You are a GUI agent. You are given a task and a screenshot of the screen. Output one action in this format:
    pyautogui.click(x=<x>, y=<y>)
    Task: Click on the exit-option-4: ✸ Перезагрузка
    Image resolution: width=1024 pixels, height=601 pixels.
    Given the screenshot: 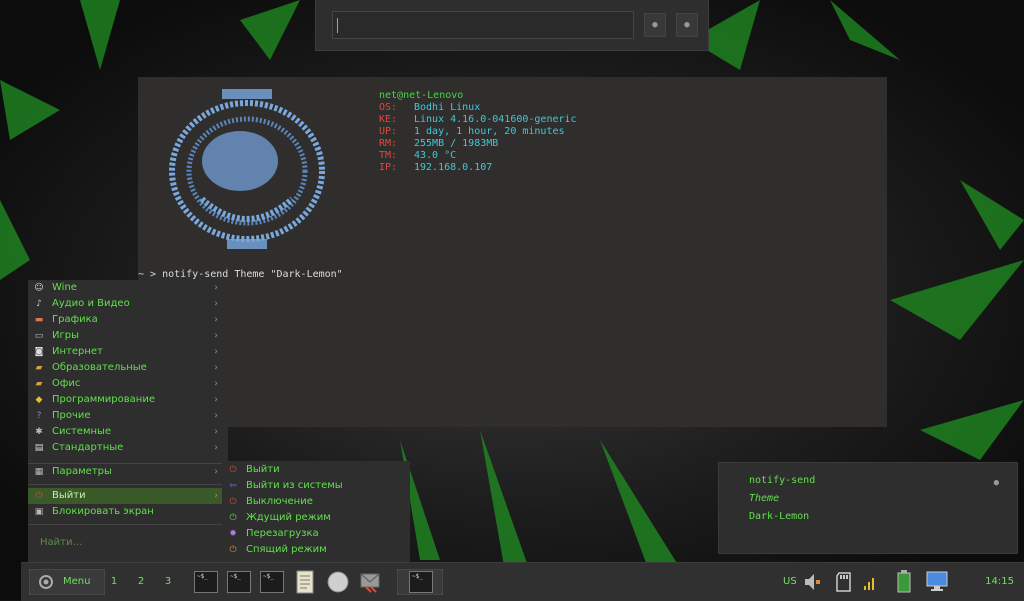 What is the action you would take?
    pyautogui.click(x=316, y=534)
    